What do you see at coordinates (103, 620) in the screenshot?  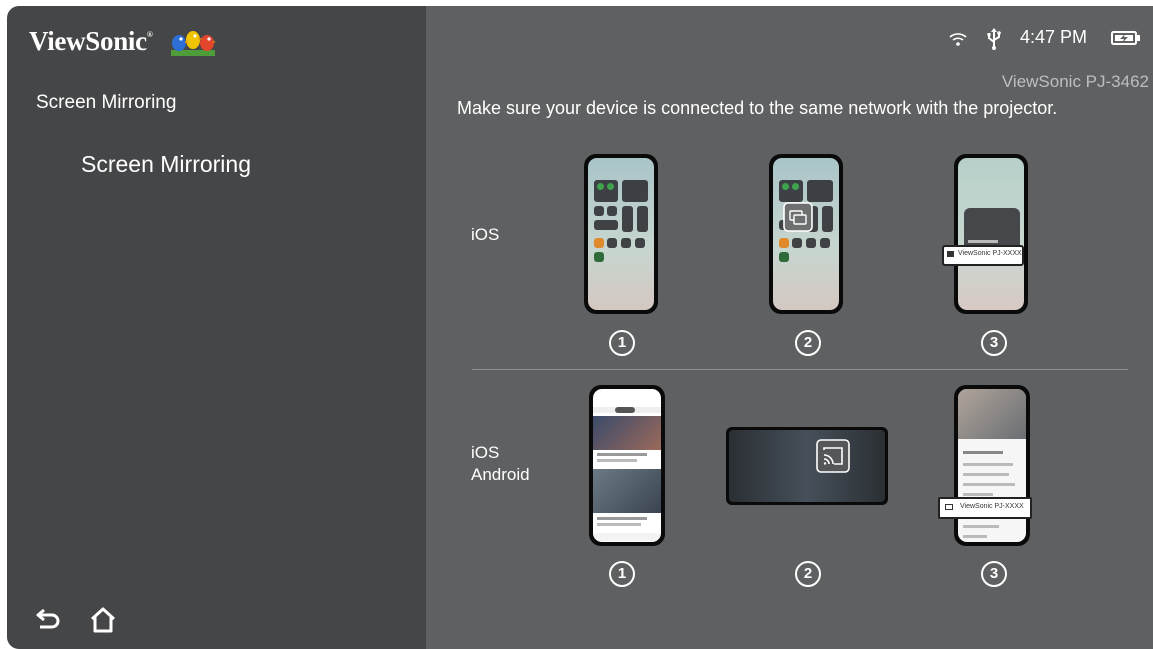 I see `home-icon` at bounding box center [103, 620].